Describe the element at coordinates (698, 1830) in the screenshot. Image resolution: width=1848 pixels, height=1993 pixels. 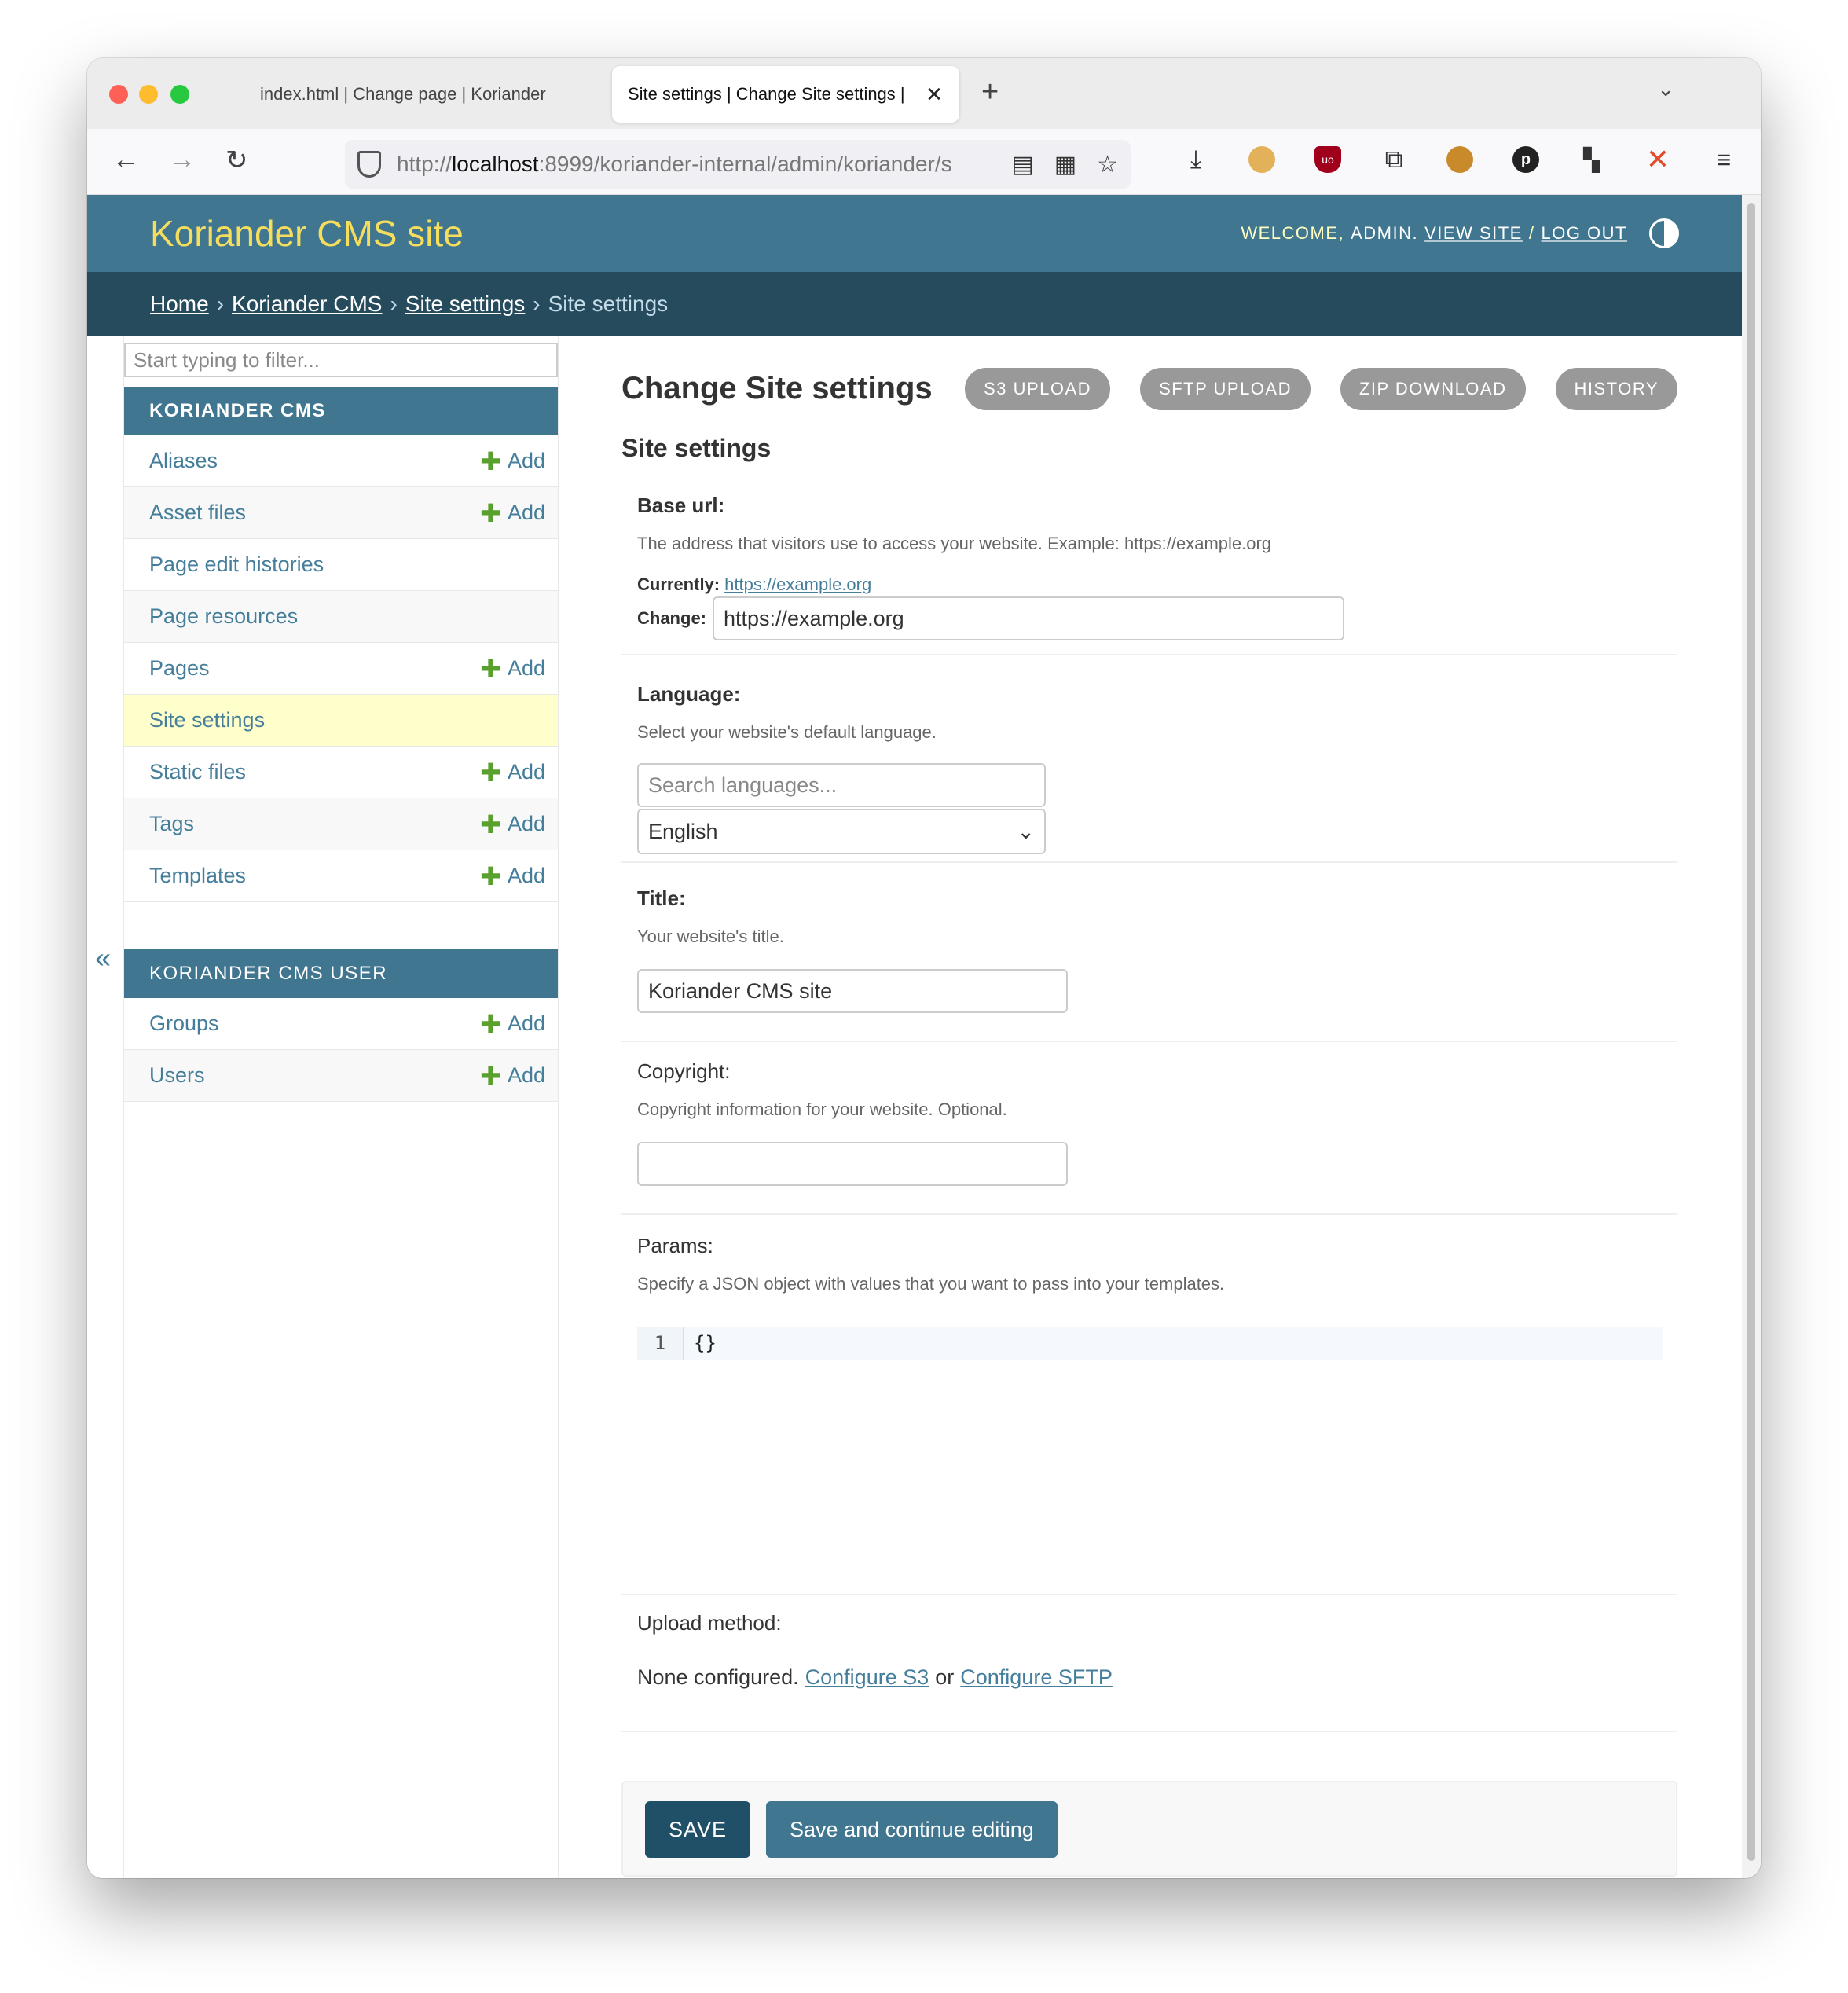
I see `save-button: SAVE` at that location.